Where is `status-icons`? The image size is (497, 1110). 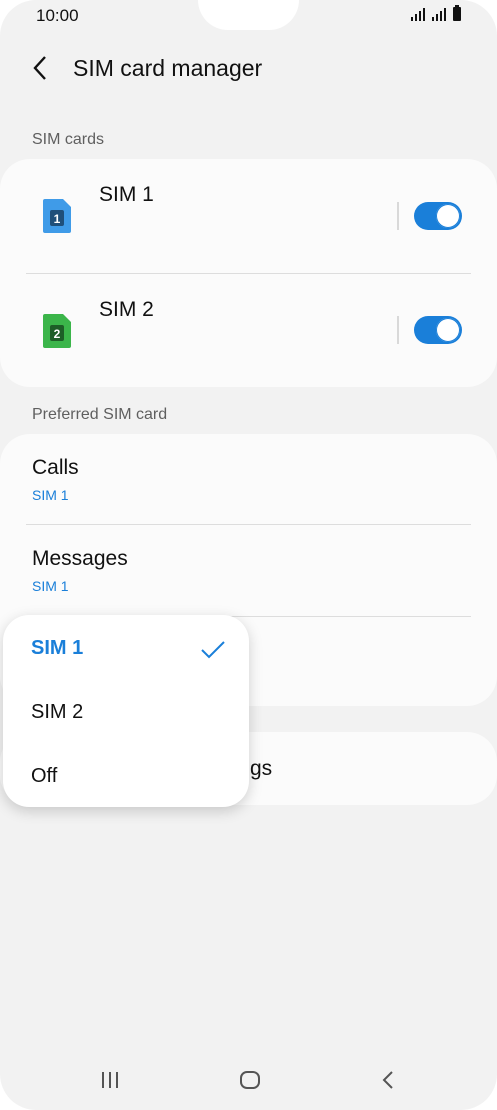 status-icons is located at coordinates (436, 13).